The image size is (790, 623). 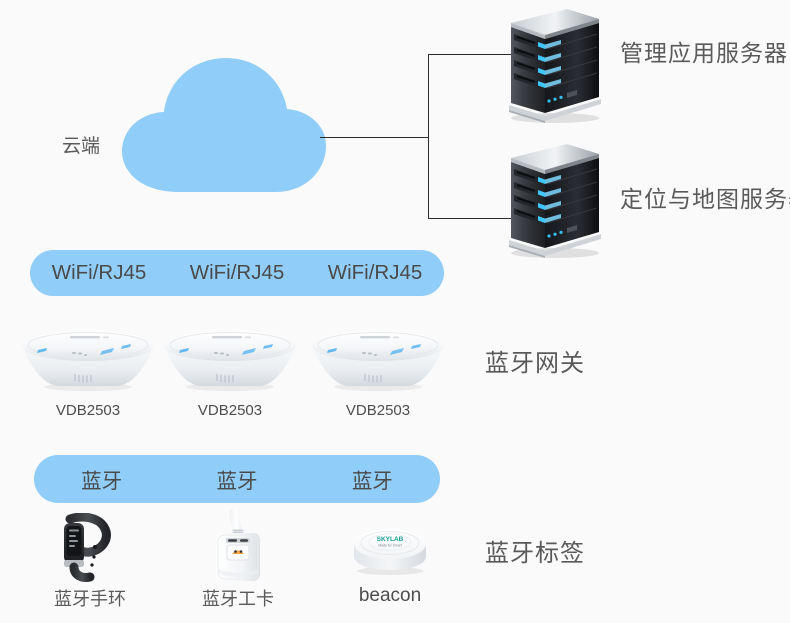 What do you see at coordinates (705, 199) in the screenshot?
I see `server-label-2: 定位与地图服务器` at bounding box center [705, 199].